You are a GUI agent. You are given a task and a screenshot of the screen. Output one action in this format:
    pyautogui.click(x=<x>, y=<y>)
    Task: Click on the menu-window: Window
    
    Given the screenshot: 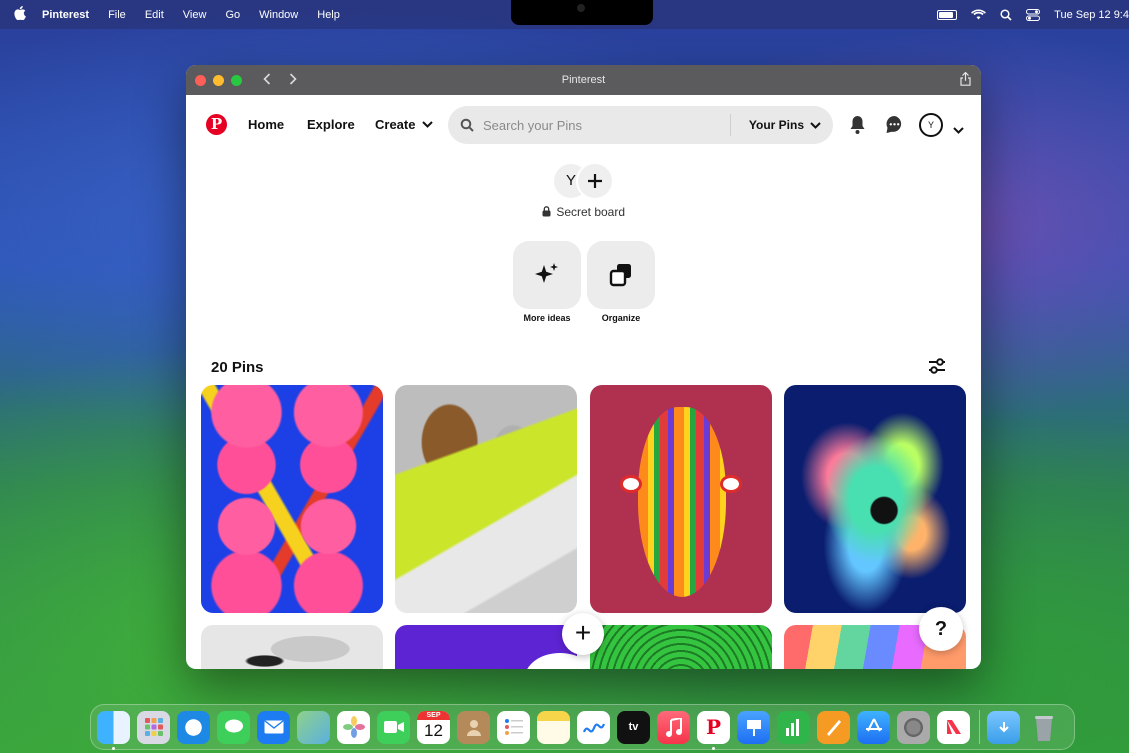 What is the action you would take?
    pyautogui.click(x=278, y=15)
    